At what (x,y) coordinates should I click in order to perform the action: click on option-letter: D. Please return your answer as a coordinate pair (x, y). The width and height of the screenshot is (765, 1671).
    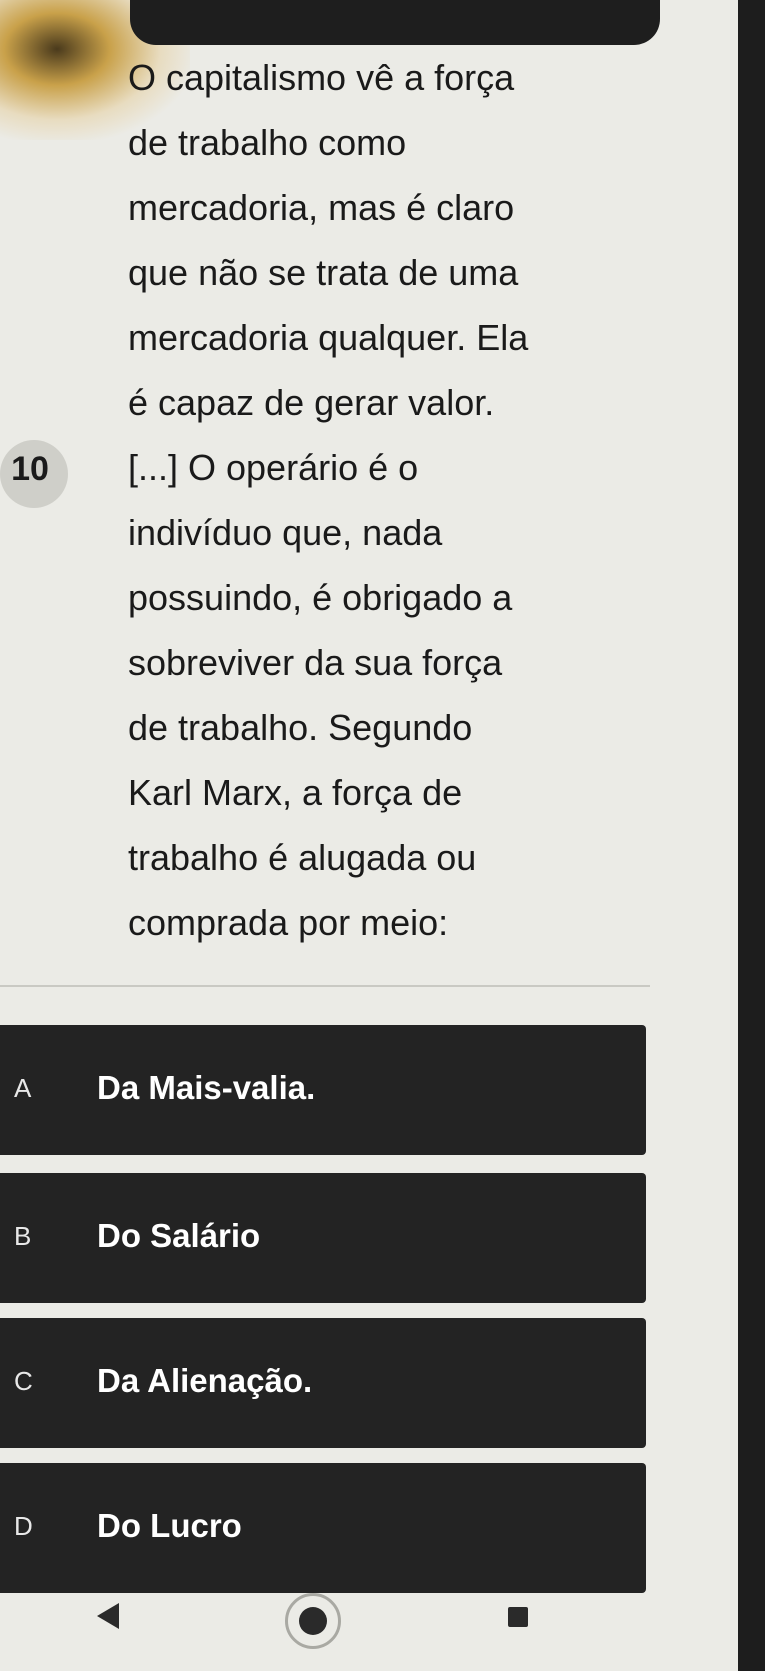
    Looking at the image, I should click on (23, 1526).